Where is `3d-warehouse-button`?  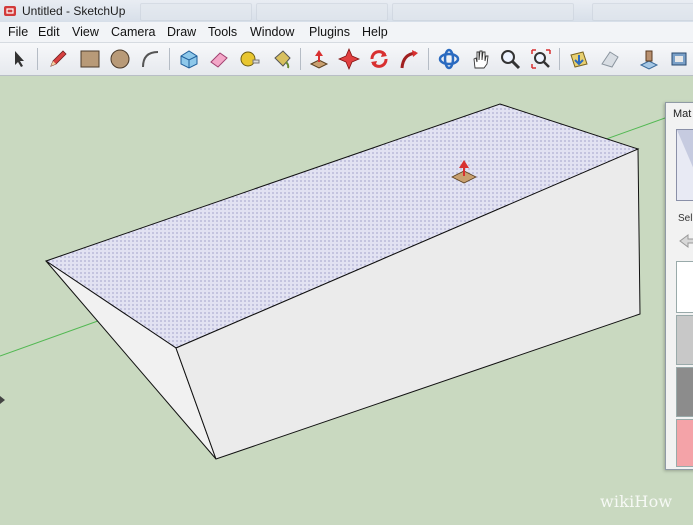
3d-warehouse-button is located at coordinates (649, 59).